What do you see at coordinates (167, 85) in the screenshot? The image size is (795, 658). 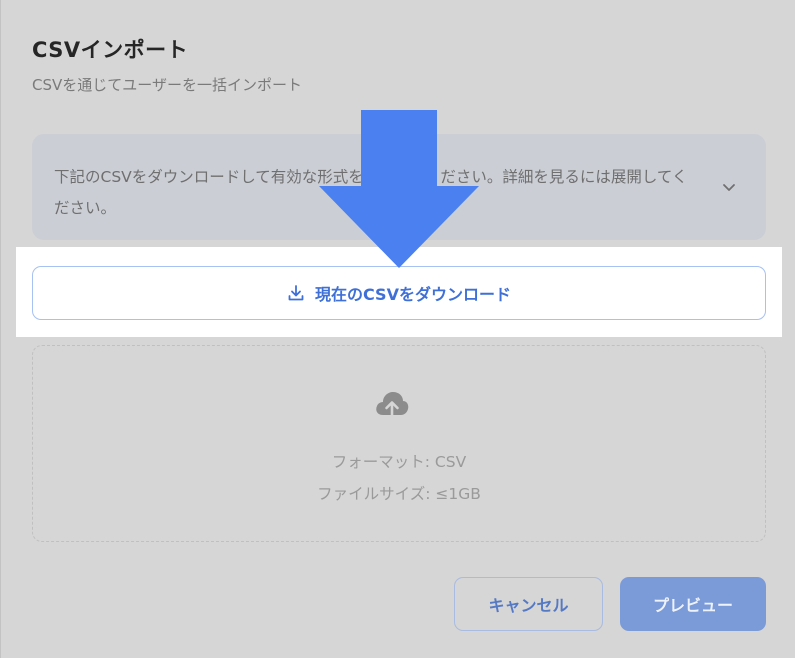 I see `dialog-subtitle: CSVを通じてユーザーを一括インポート` at bounding box center [167, 85].